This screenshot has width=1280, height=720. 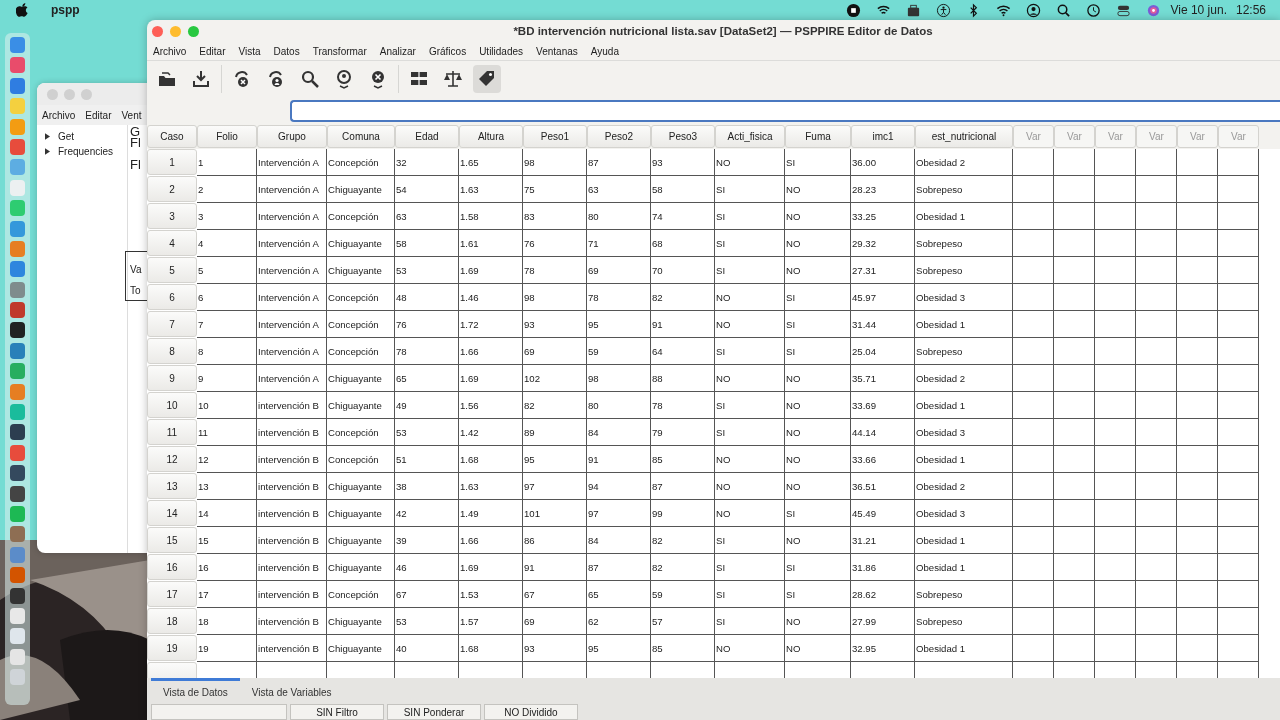 What do you see at coordinates (785, 111) in the screenshot?
I see `cell-value-field` at bounding box center [785, 111].